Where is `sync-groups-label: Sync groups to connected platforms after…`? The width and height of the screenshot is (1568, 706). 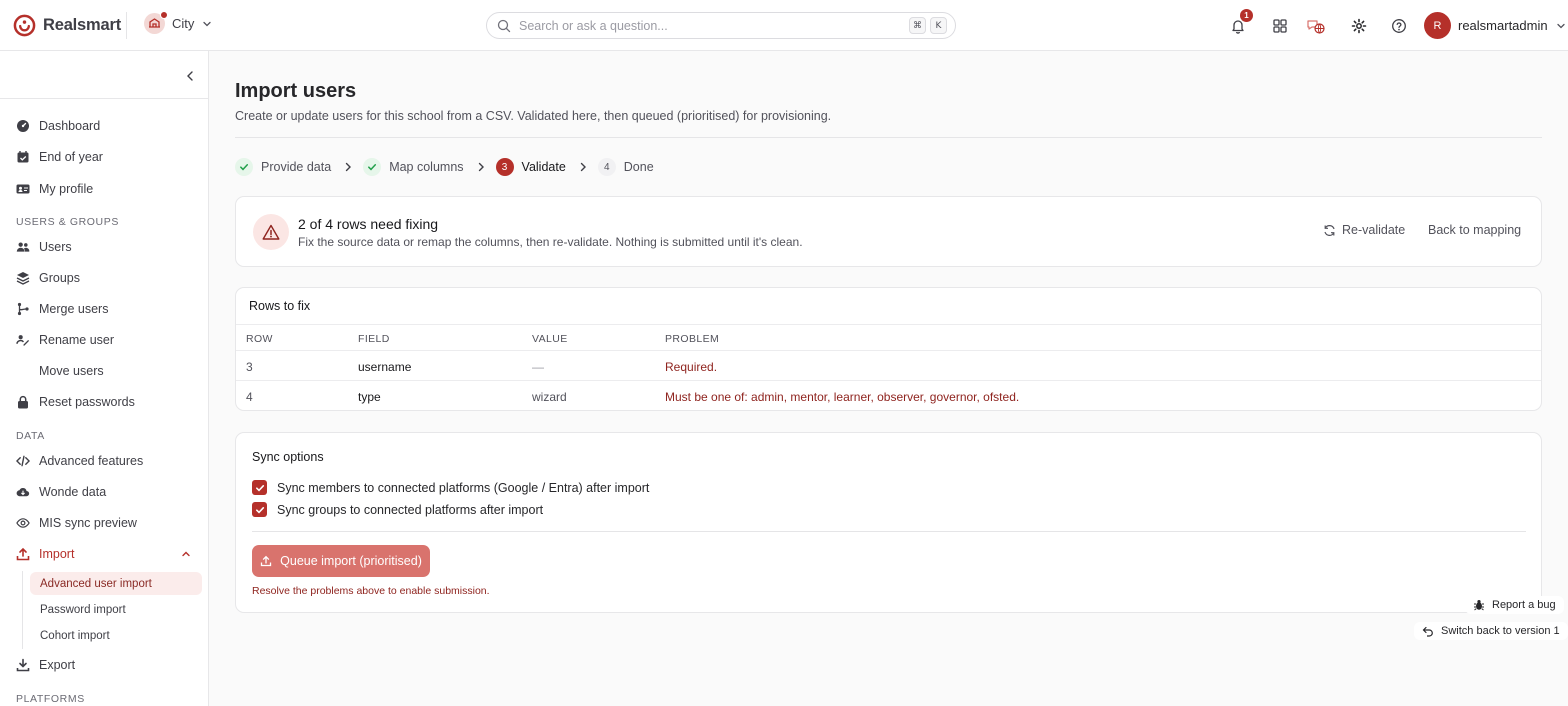
sync-groups-label: Sync groups to connected platforms after… is located at coordinates (410, 509).